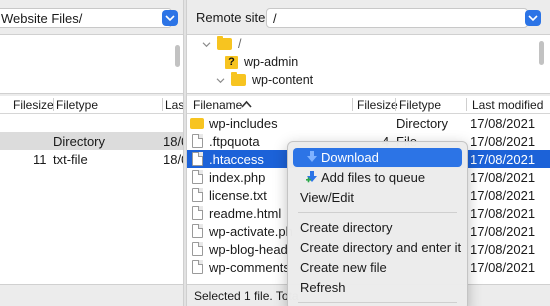  I want to click on remote-site-path: /, so click(275, 18).